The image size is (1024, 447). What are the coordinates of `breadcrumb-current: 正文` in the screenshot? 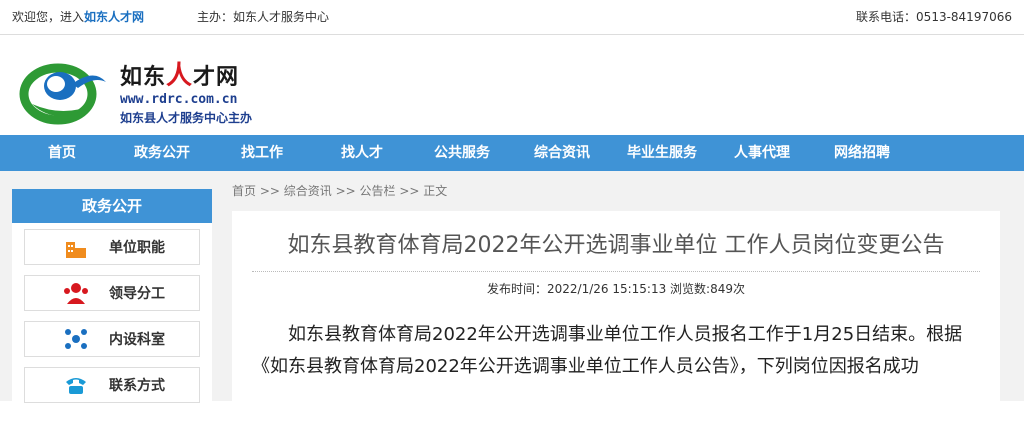 It's located at (435, 191).